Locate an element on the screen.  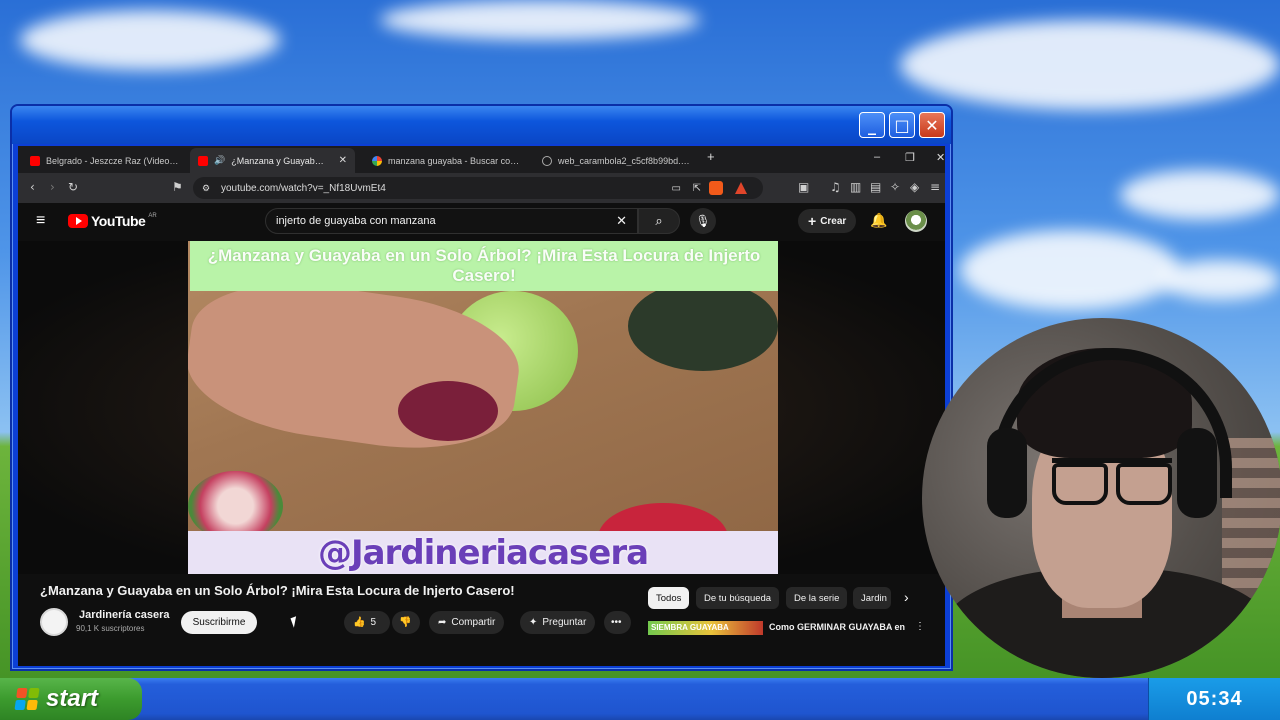
window-minimize-button: – is located at coordinates (877, 157).